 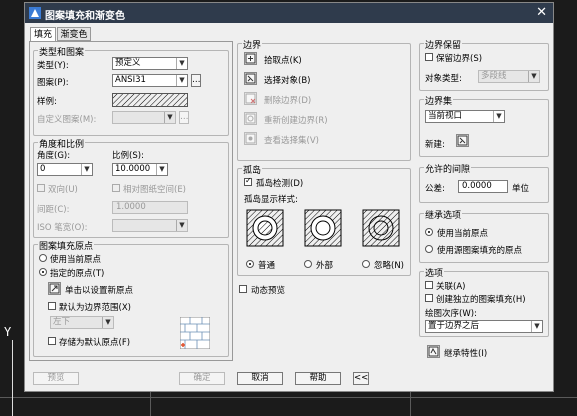 What do you see at coordinates (195, 333) in the screenshot?
I see `origin-preview-icon` at bounding box center [195, 333].